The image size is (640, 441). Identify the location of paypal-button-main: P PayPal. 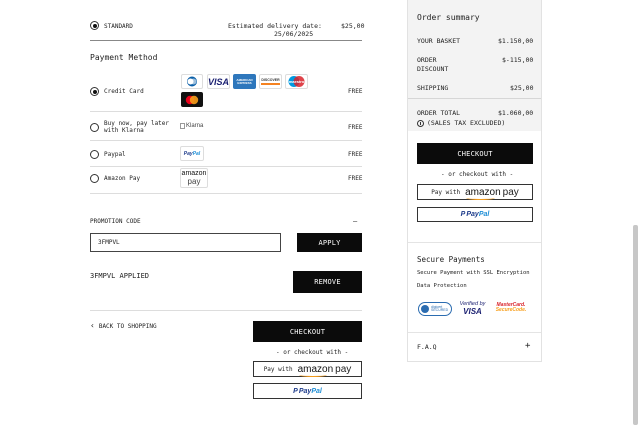
(307, 391).